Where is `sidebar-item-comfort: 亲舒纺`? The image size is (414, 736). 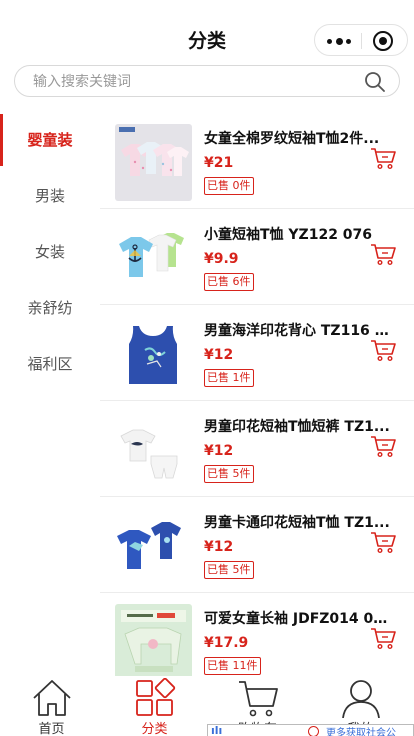 sidebar-item-comfort: 亲舒纺 is located at coordinates (50, 308).